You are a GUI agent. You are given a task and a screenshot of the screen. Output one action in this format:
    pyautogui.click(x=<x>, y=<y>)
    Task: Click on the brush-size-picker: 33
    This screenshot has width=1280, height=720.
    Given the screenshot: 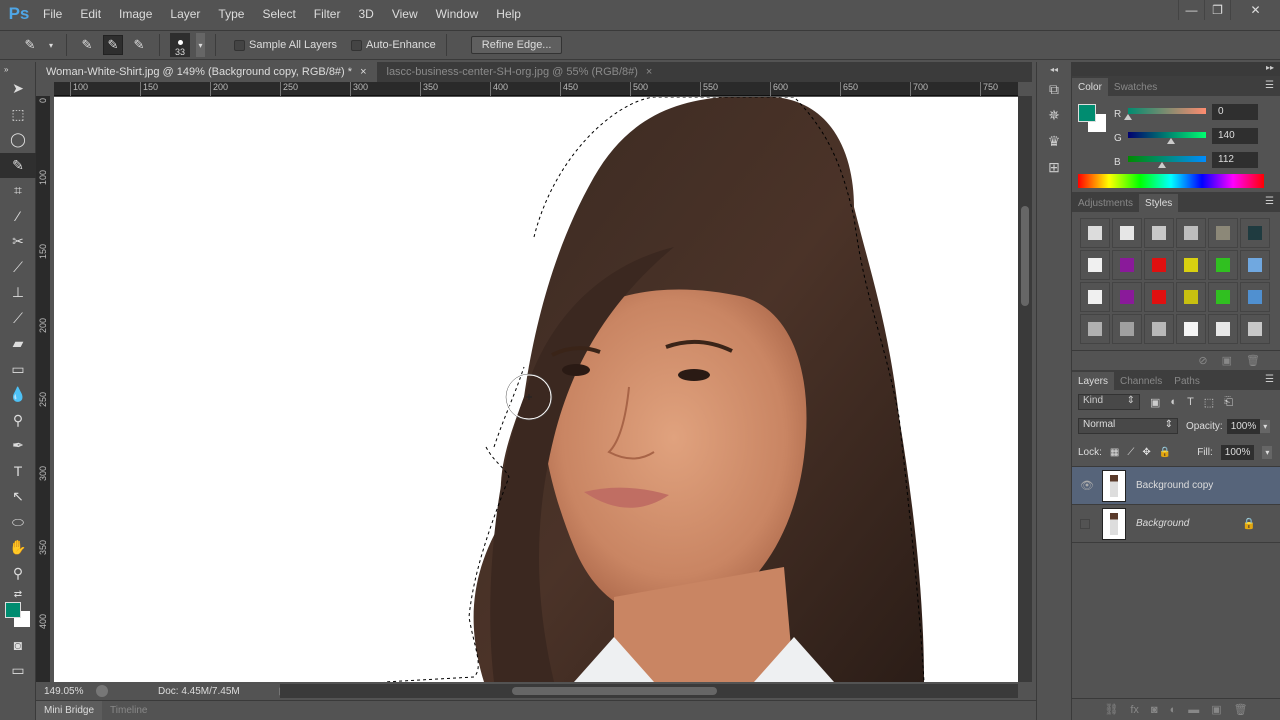 What is the action you would take?
    pyautogui.click(x=180, y=45)
    